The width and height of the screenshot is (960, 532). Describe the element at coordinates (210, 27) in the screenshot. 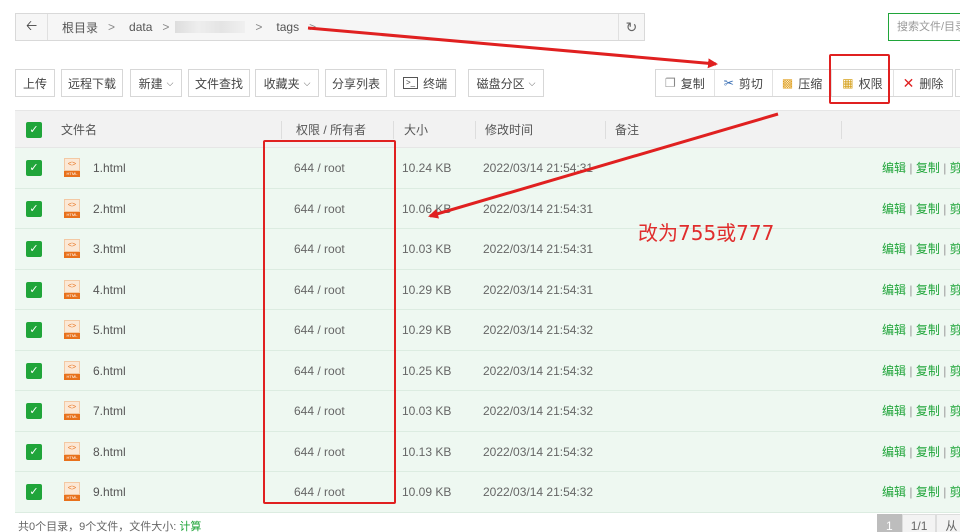

I see `redacted-path-segment` at that location.